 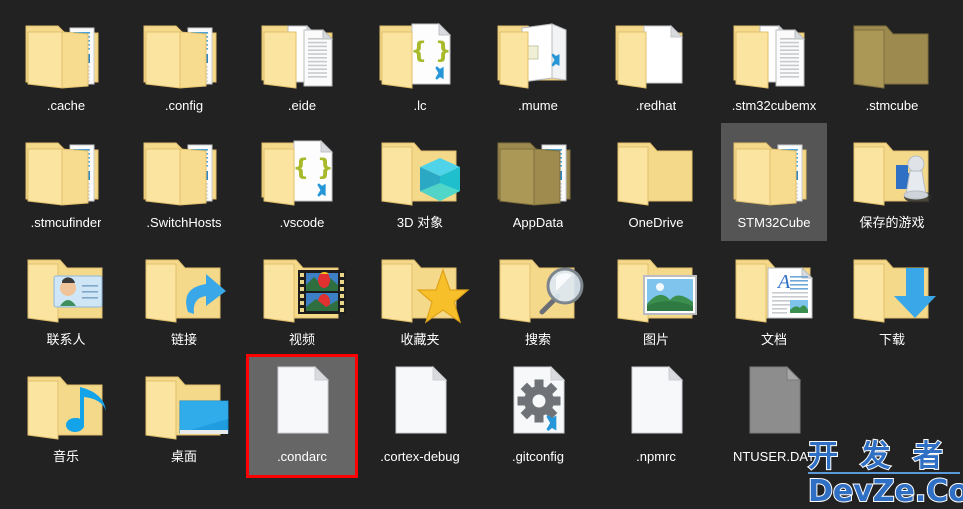 I want to click on desktop-icon-label: OneDrive, so click(x=656, y=222).